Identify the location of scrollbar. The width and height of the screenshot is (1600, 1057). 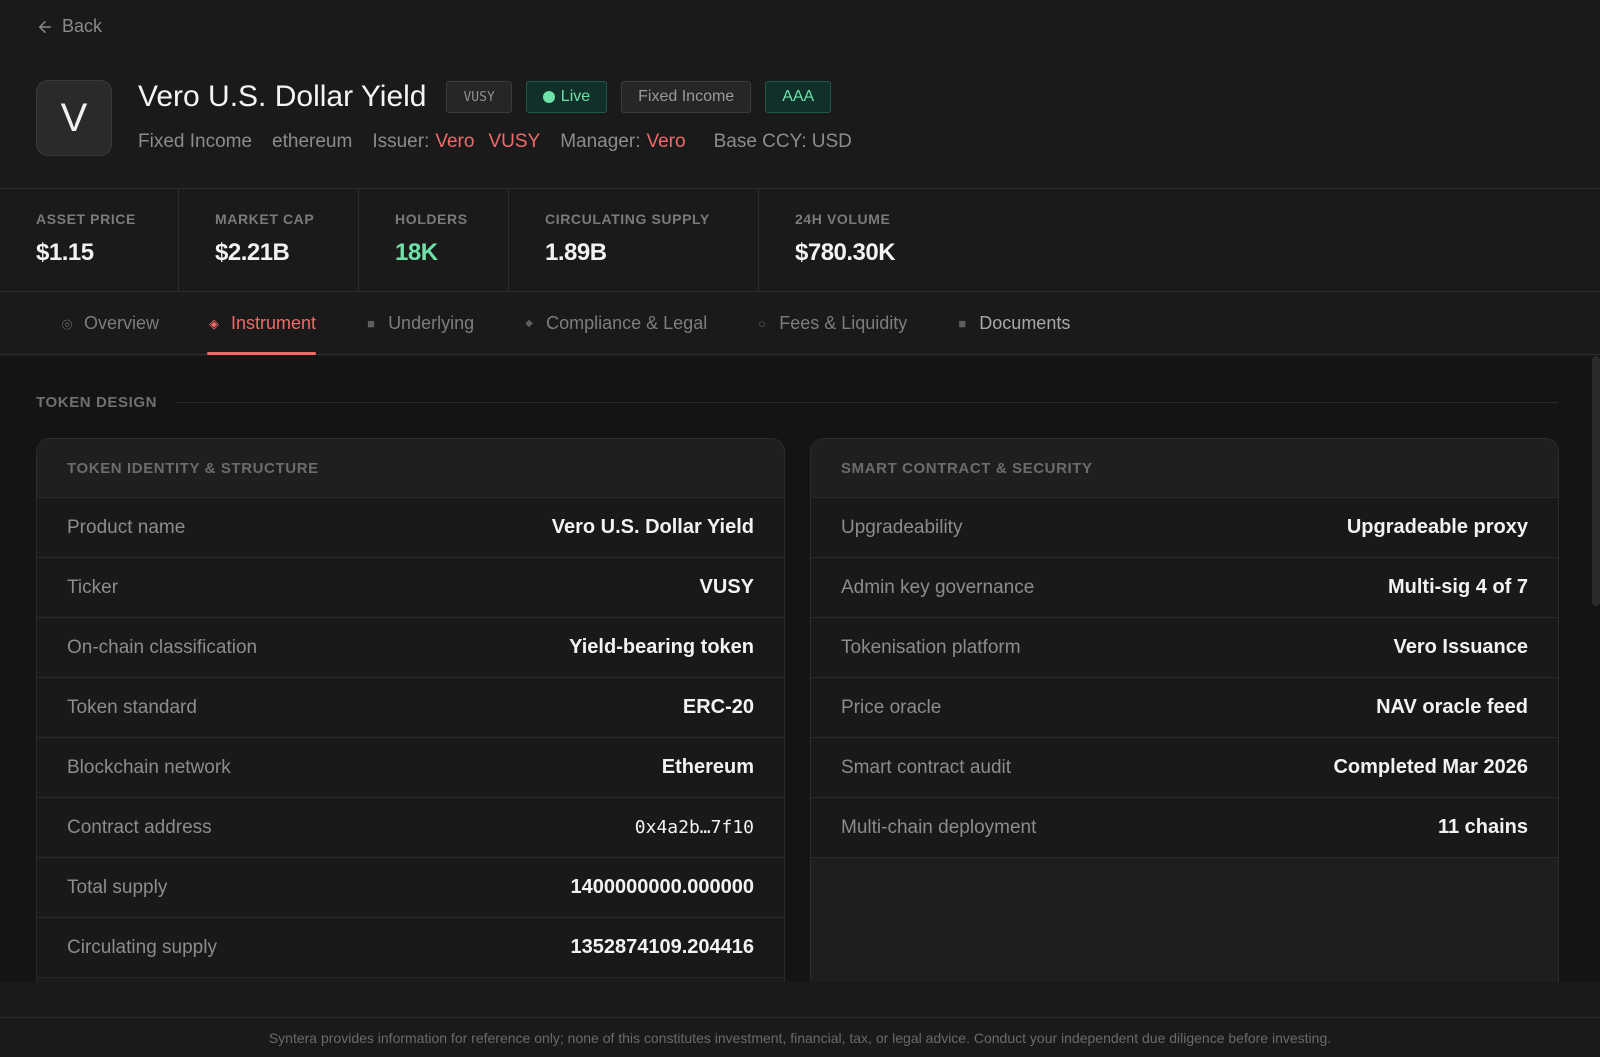
(1596, 481).